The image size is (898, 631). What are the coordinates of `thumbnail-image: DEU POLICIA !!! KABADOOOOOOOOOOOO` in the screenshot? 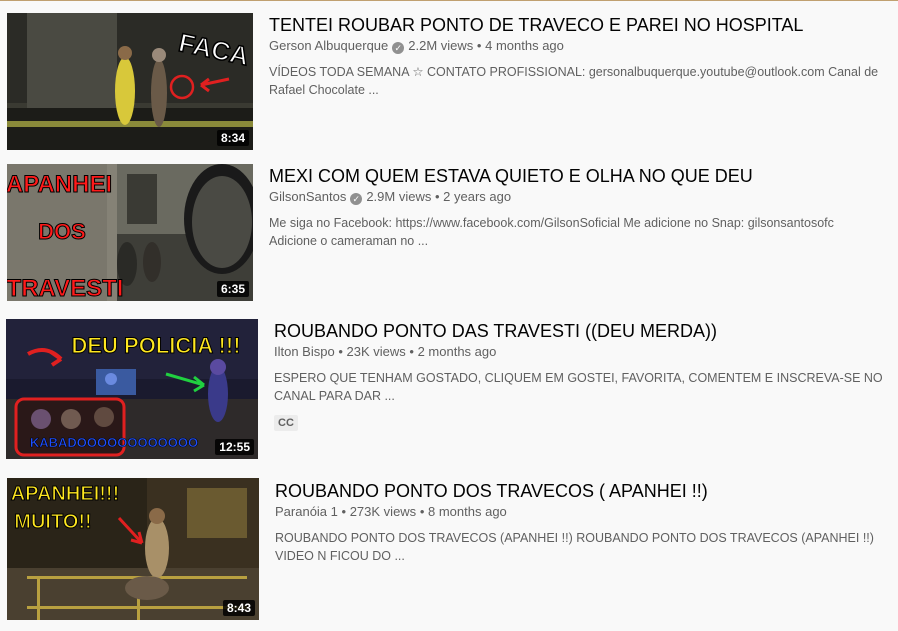 It's located at (132, 389).